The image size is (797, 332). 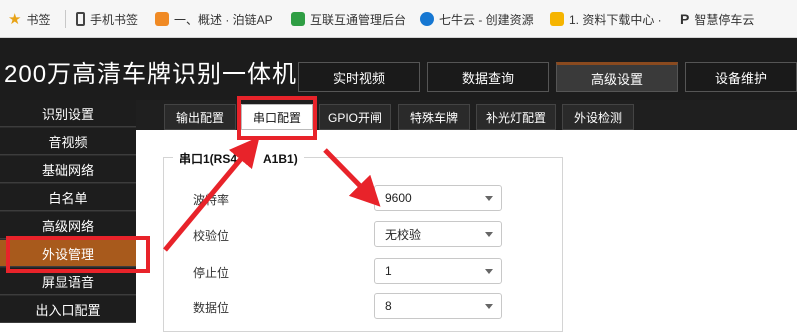 What do you see at coordinates (68, 141) in the screenshot?
I see `sidebar-item-audio-video: 音视频` at bounding box center [68, 141].